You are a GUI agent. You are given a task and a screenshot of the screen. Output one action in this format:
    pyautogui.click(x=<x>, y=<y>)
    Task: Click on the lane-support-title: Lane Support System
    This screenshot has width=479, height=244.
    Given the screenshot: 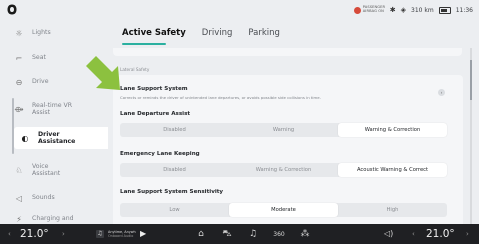 What is the action you would take?
    pyautogui.click(x=154, y=89)
    